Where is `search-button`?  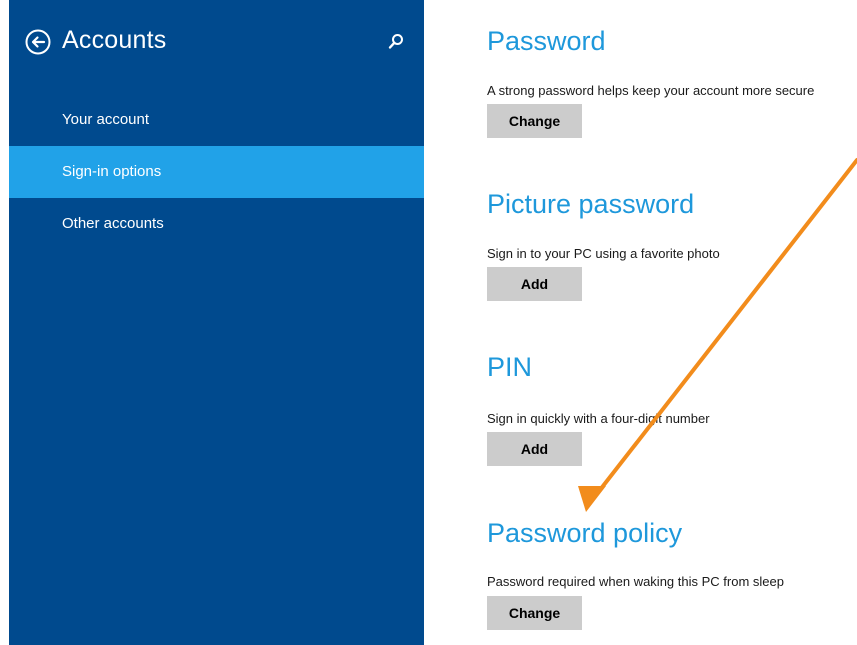 search-button is located at coordinates (396, 42).